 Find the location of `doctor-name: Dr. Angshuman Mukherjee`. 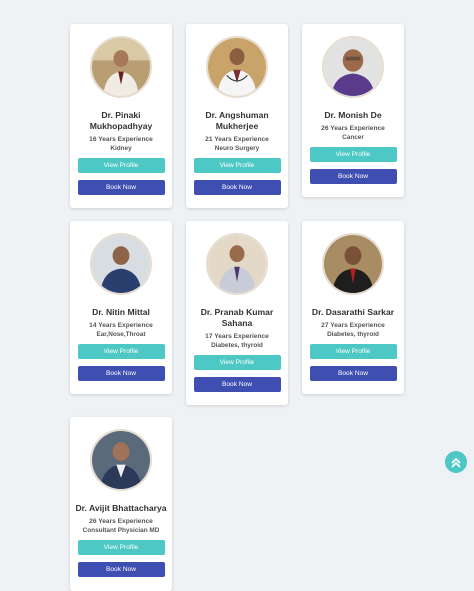

doctor-name: Dr. Angshuman Mukherjee is located at coordinates (237, 120).